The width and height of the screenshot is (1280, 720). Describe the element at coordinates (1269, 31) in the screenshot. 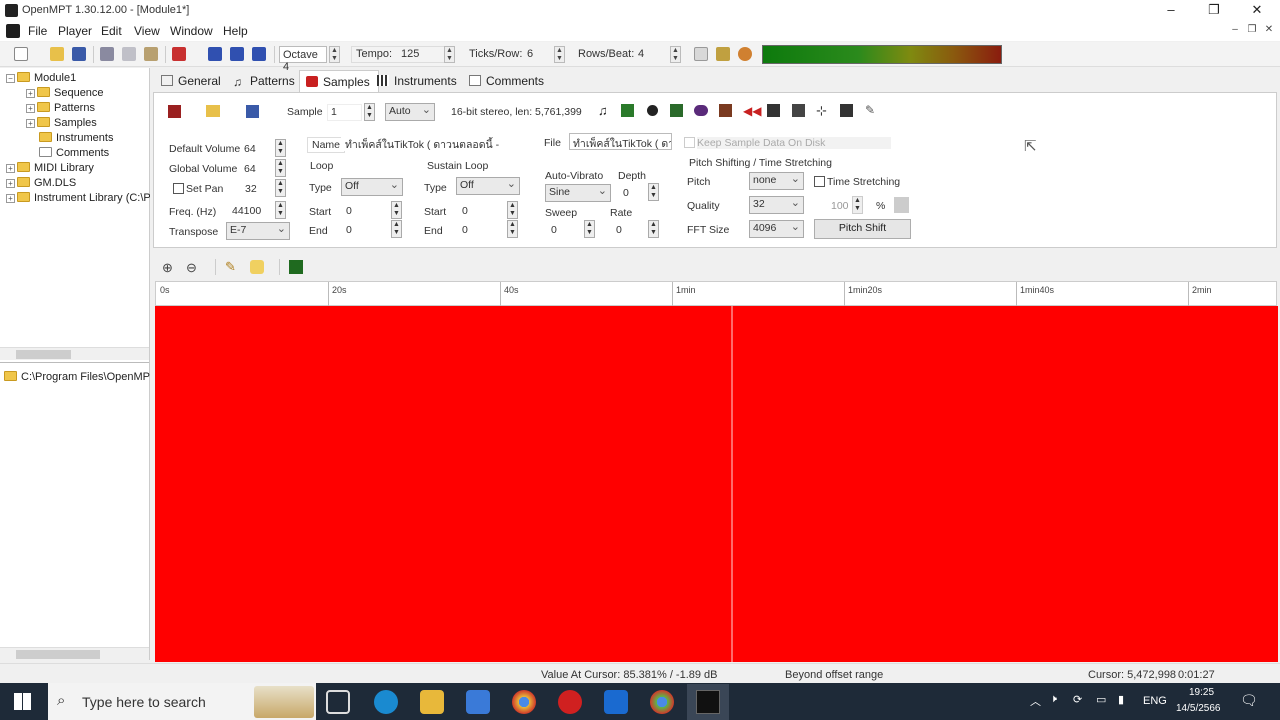

I see `mdi-close-icon: ✕` at that location.